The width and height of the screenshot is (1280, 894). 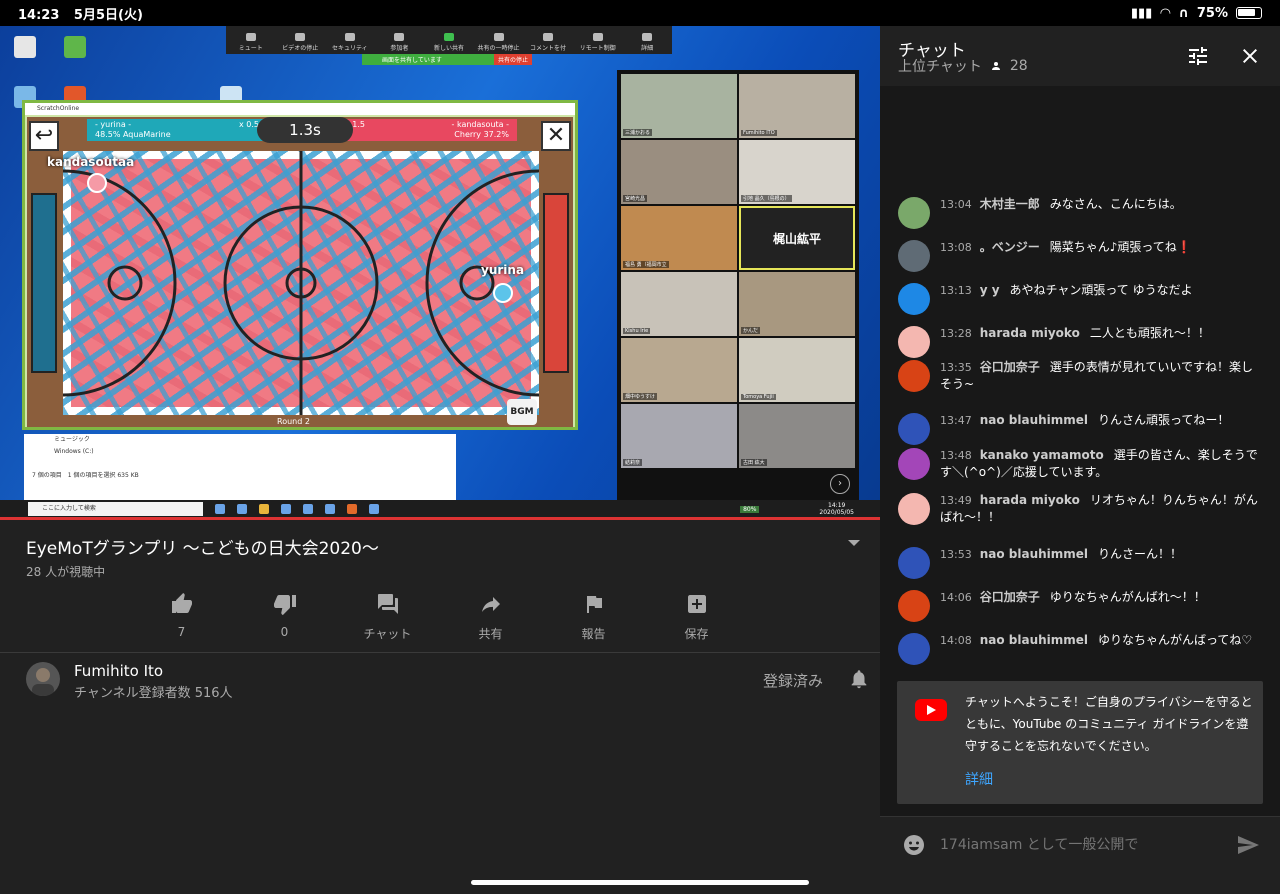 I want to click on headphones-icon: ∩, so click(x=1183, y=13).